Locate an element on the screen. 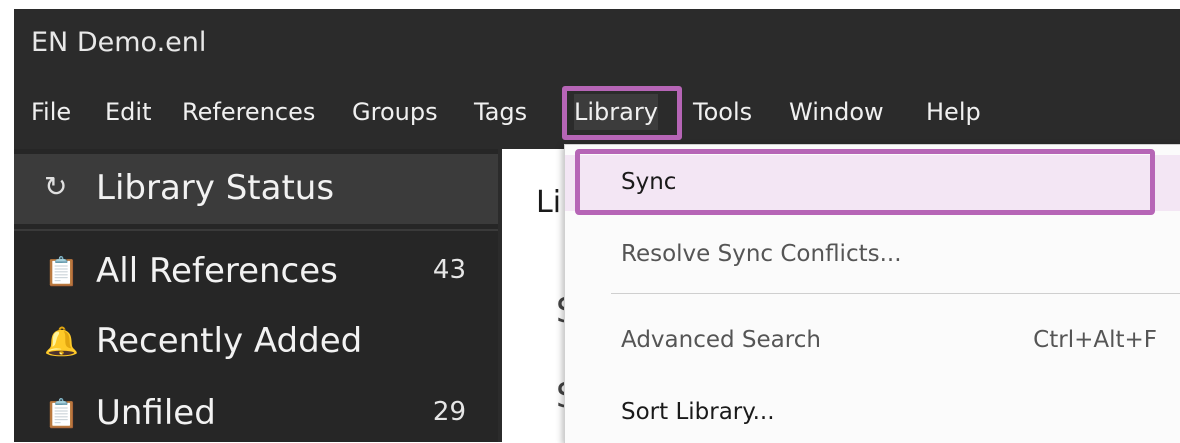 Image resolution: width=1180 pixels, height=443 pixels. menu-item-label: Advanced Search is located at coordinates (721, 340).